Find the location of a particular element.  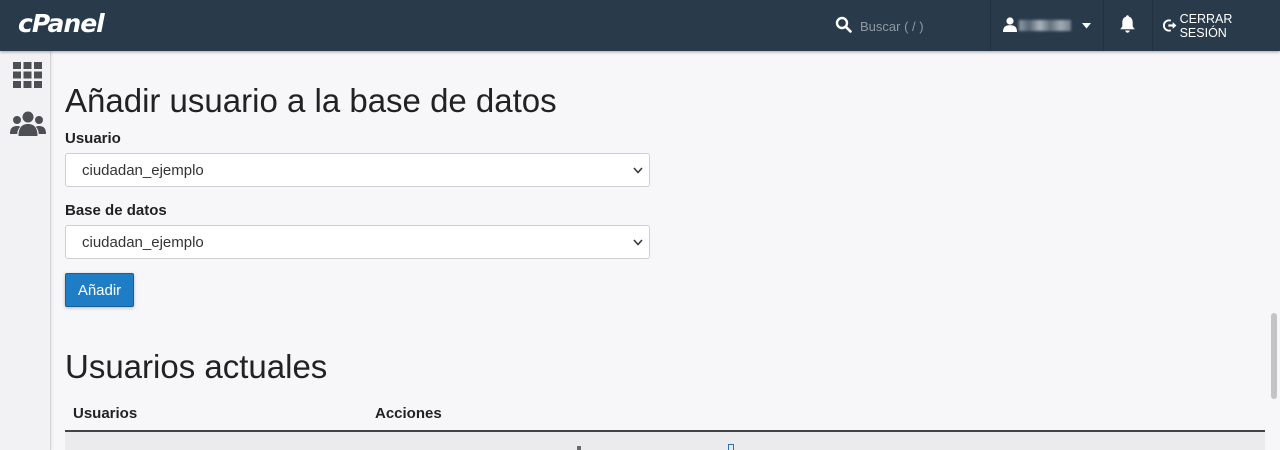

scrollbar-thumb is located at coordinates (1274, 356).